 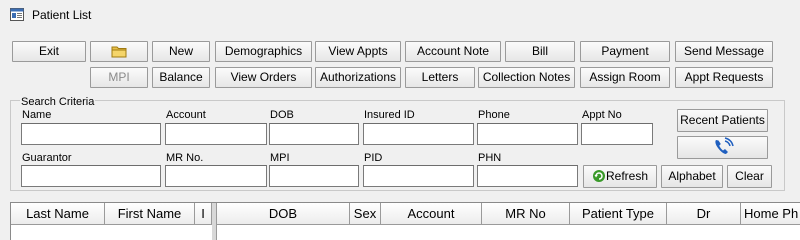 I want to click on column-header-mr-no: MR No, so click(x=526, y=214).